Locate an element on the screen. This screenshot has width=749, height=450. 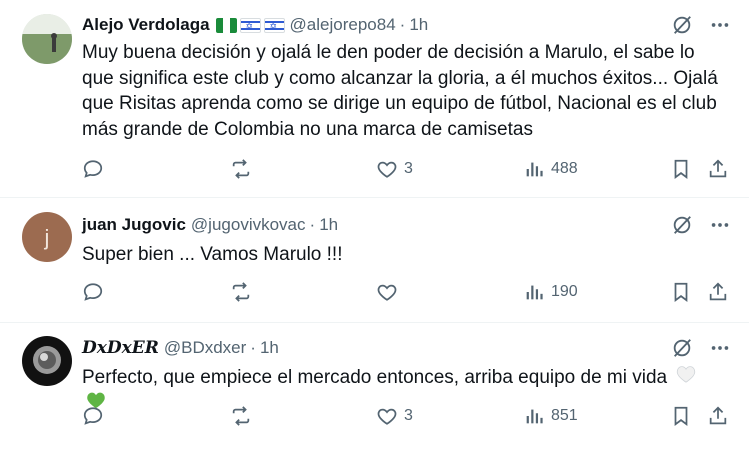
avatar: j is located at coordinates (47, 237).